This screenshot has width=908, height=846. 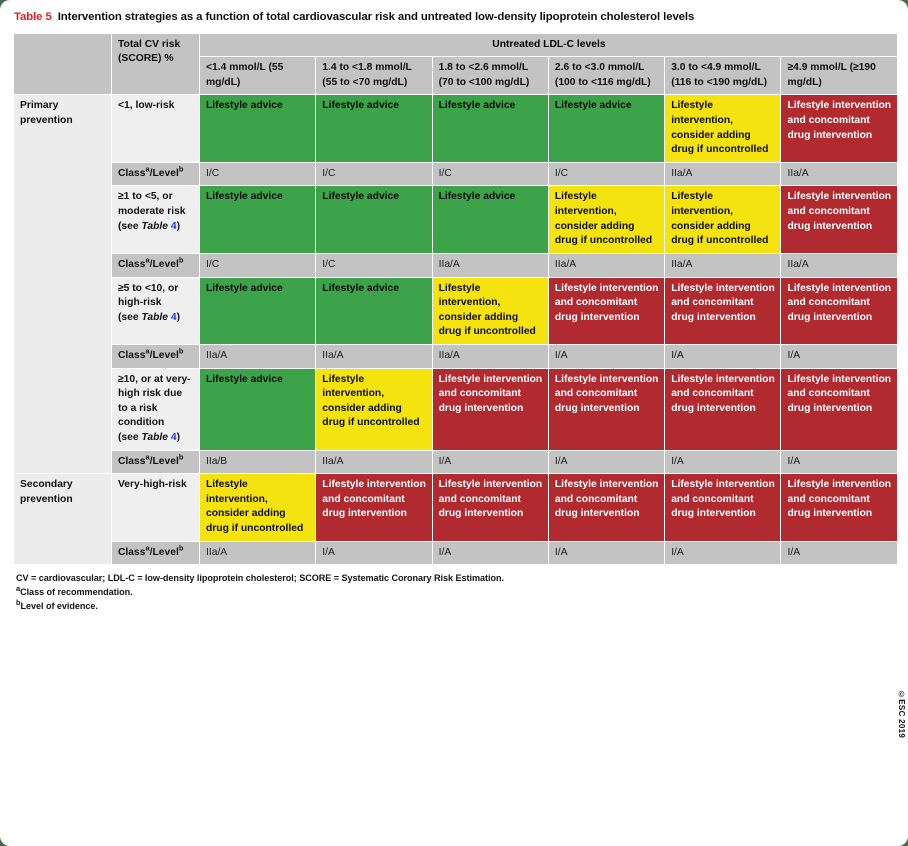 I want to click on class-level-row: Classa/Levelb IIa/A I/A I/A I/A I/A I/A, so click(x=456, y=553).